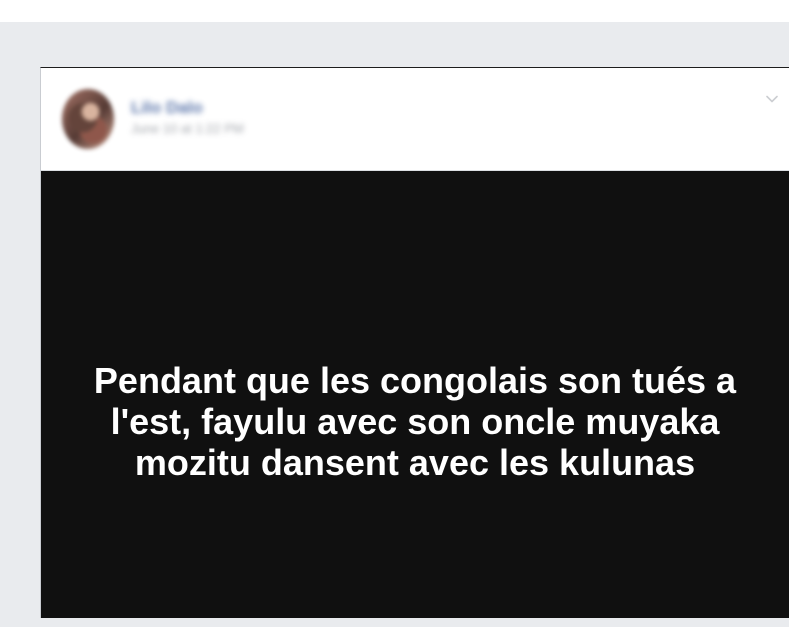 The width and height of the screenshot is (789, 627). I want to click on chevron-down-icon, so click(772, 99).